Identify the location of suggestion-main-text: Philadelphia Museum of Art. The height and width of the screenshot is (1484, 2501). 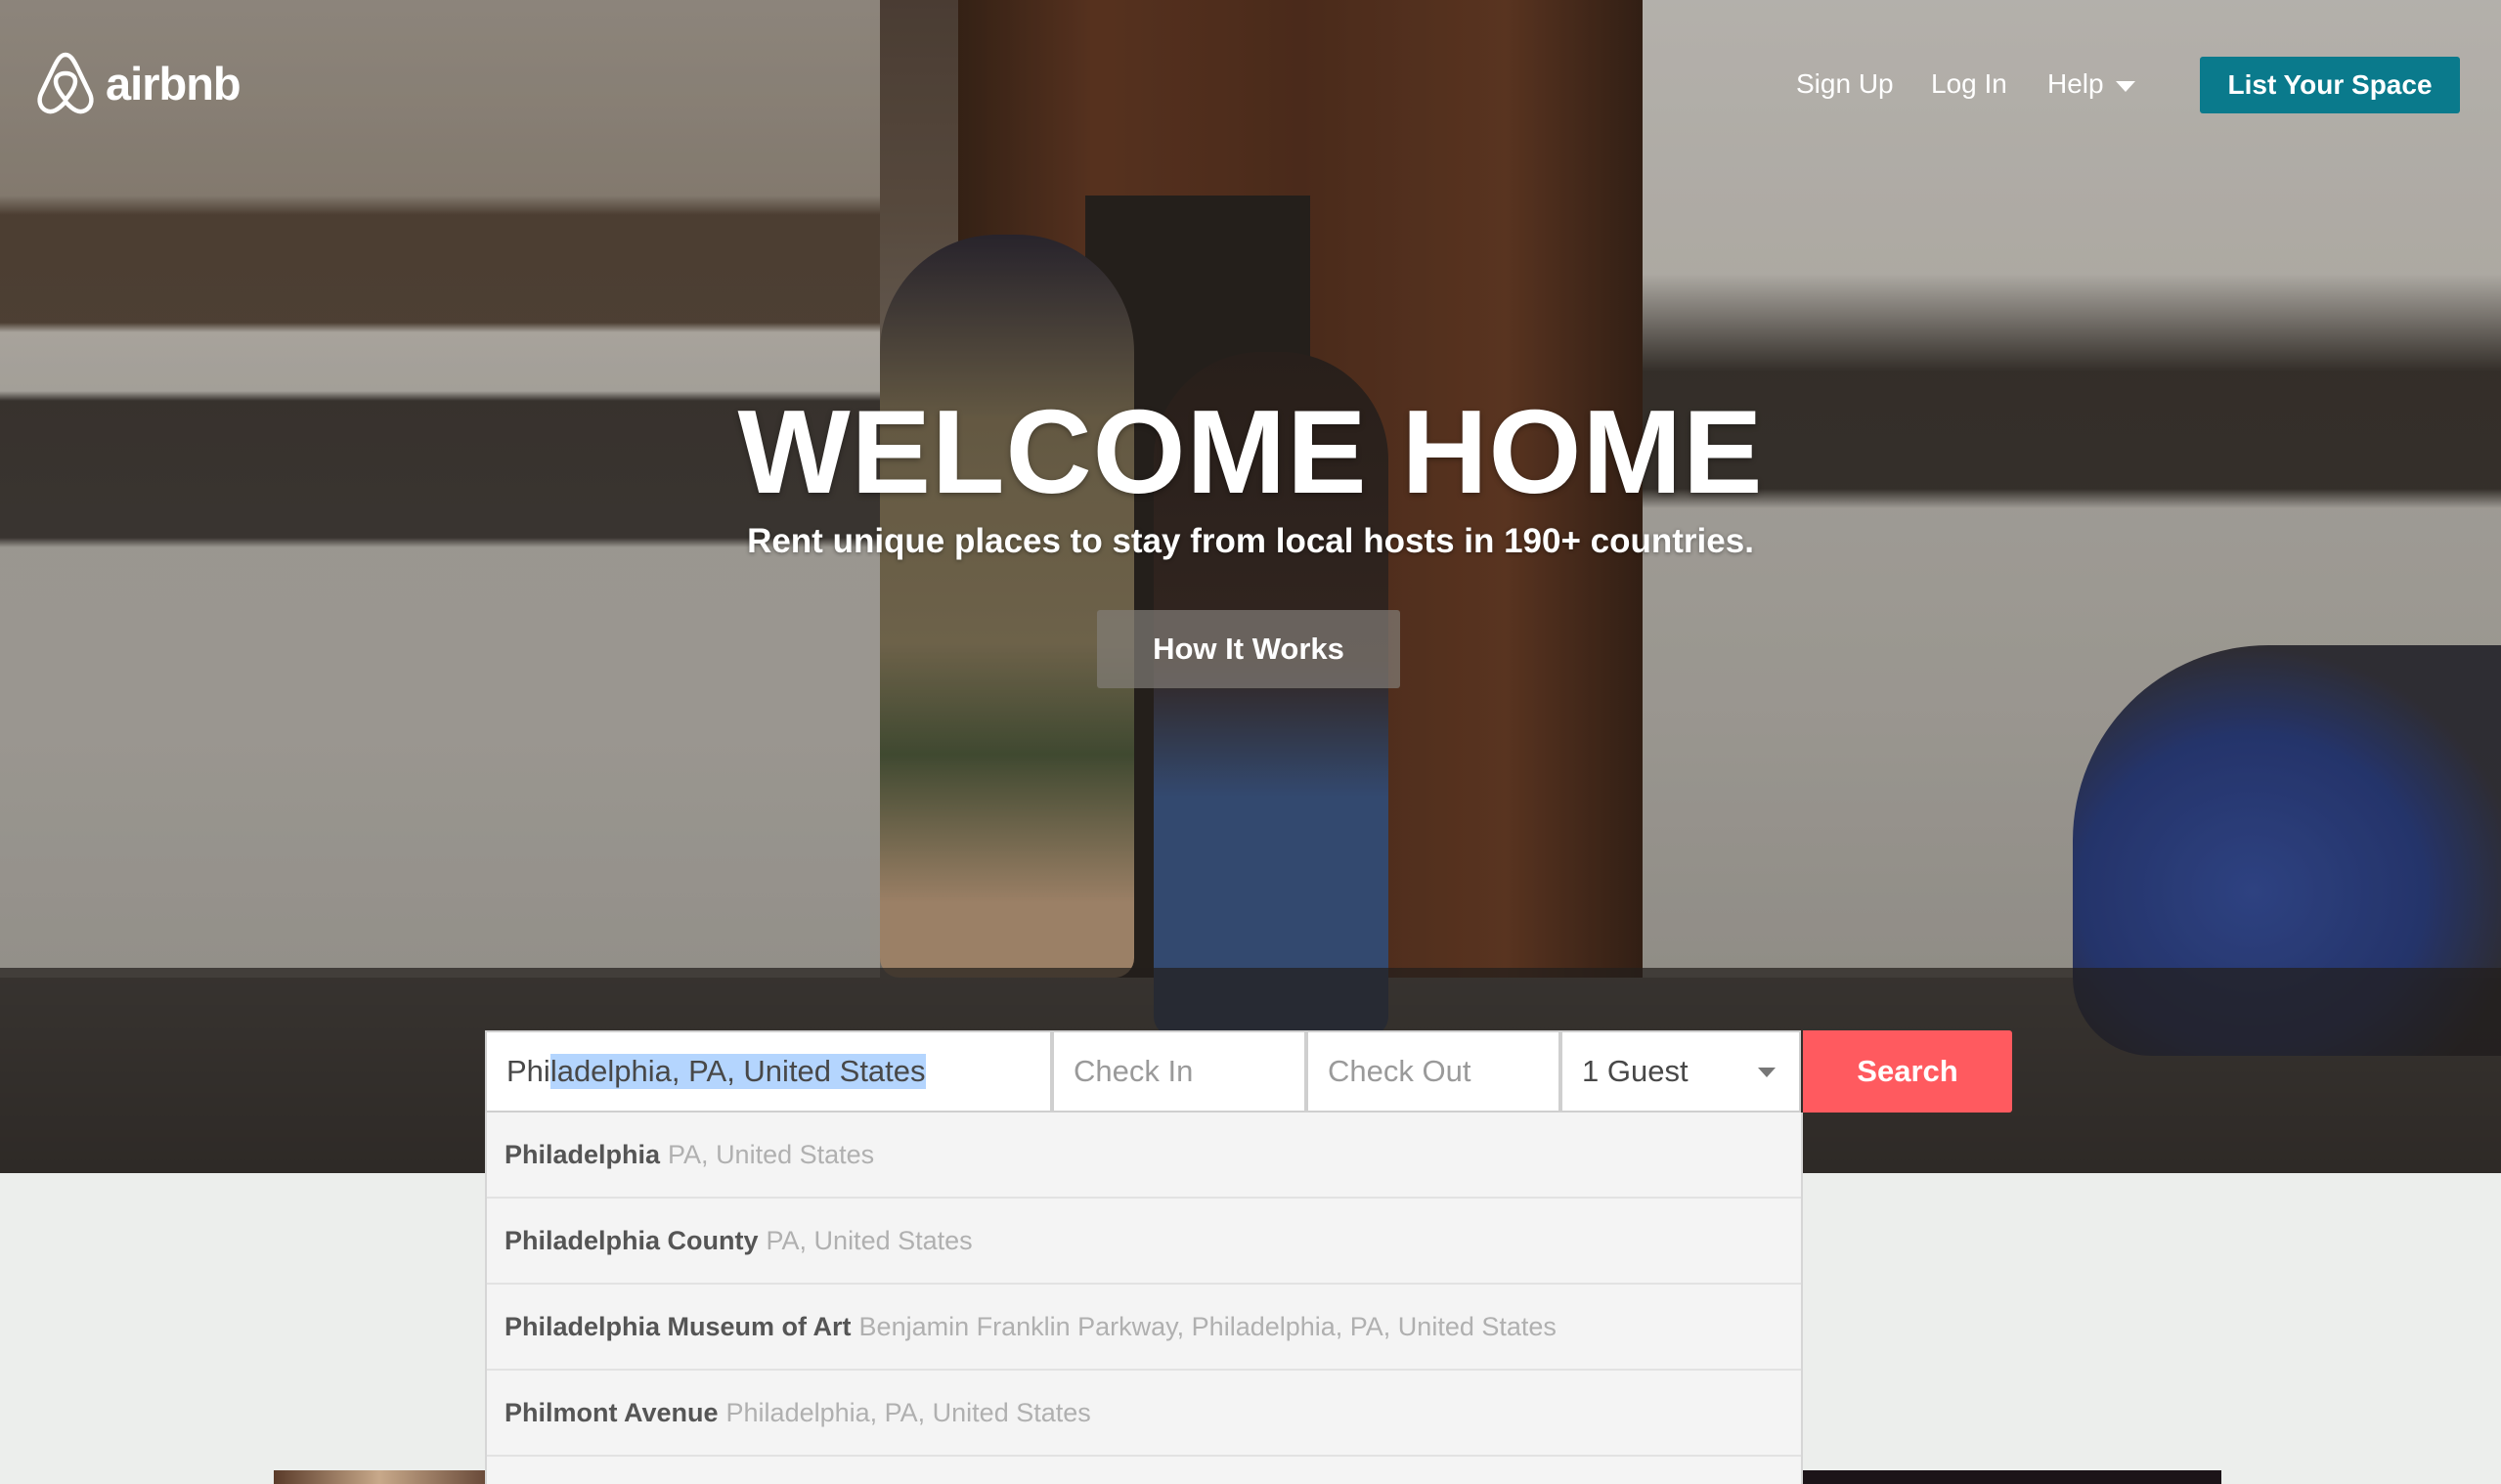
(678, 1326).